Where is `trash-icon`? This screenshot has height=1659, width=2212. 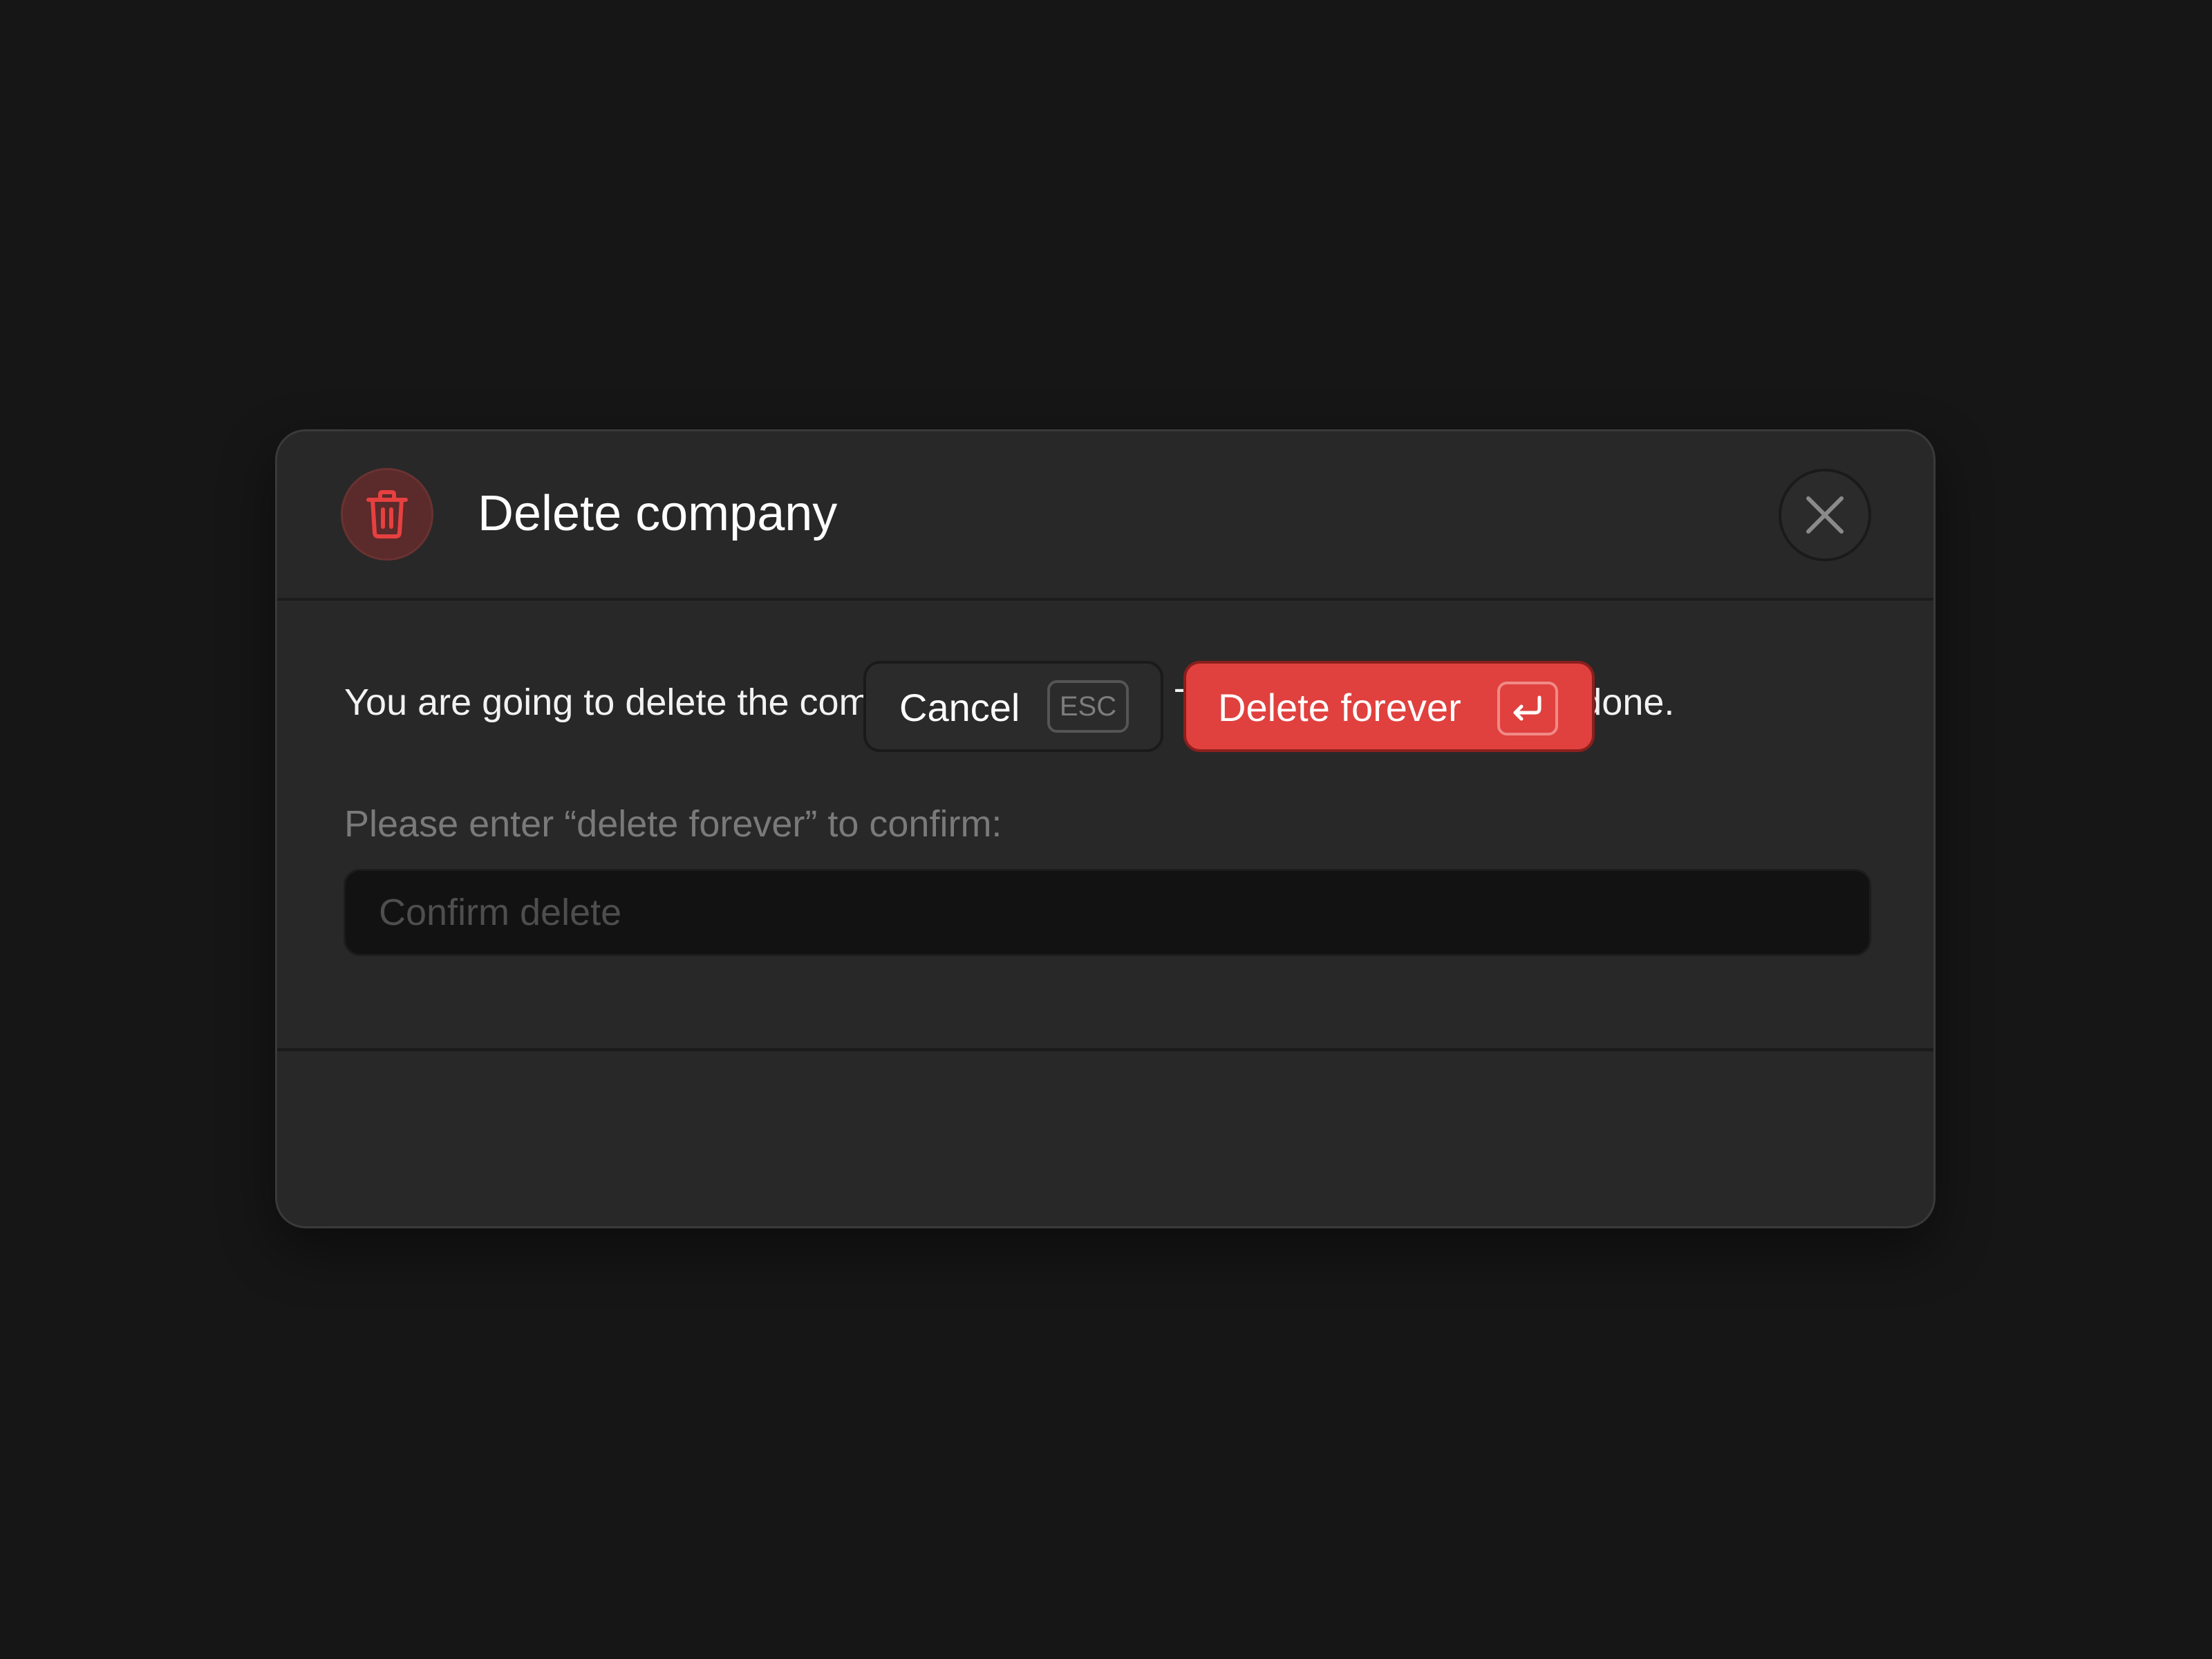
trash-icon is located at coordinates (387, 514).